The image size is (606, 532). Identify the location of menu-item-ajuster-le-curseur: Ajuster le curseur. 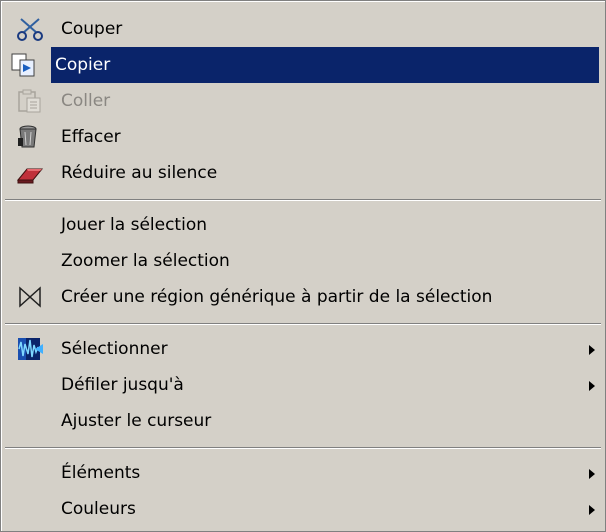
(303, 421).